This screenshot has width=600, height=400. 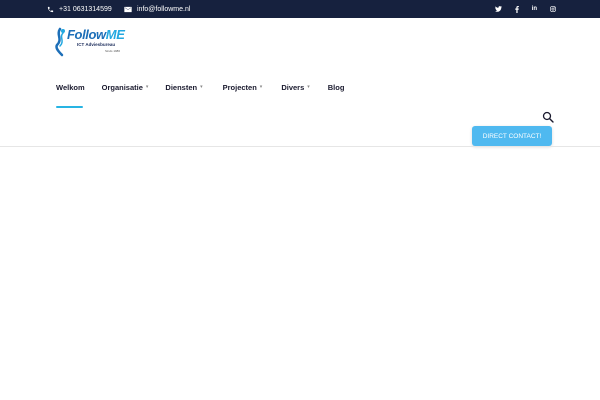 I want to click on nav-label: Diensten, so click(x=181, y=87).